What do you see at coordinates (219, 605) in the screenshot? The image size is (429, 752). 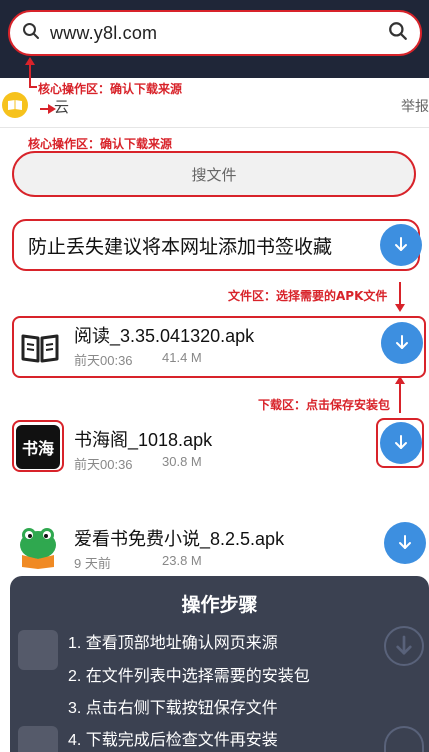 I see `steps-title: 操作步骤` at bounding box center [219, 605].